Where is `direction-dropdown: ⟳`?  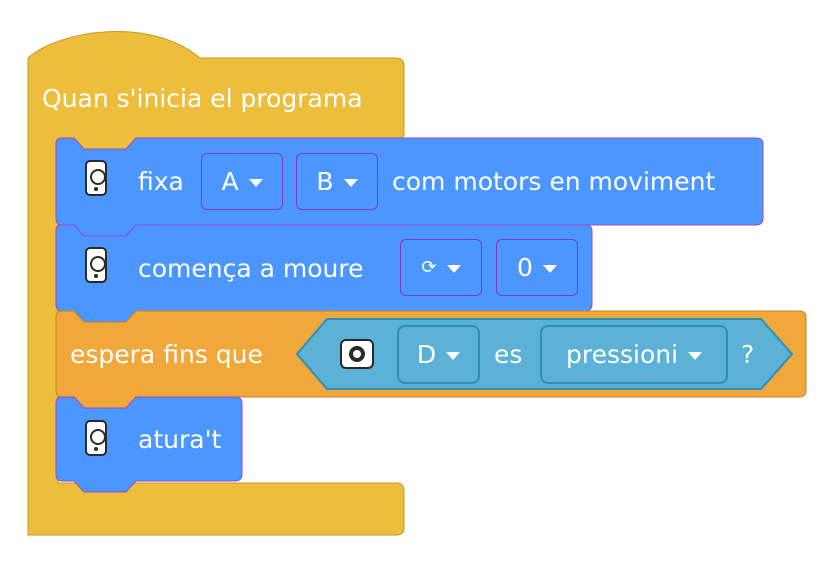
direction-dropdown: ⟳ is located at coordinates (441, 267).